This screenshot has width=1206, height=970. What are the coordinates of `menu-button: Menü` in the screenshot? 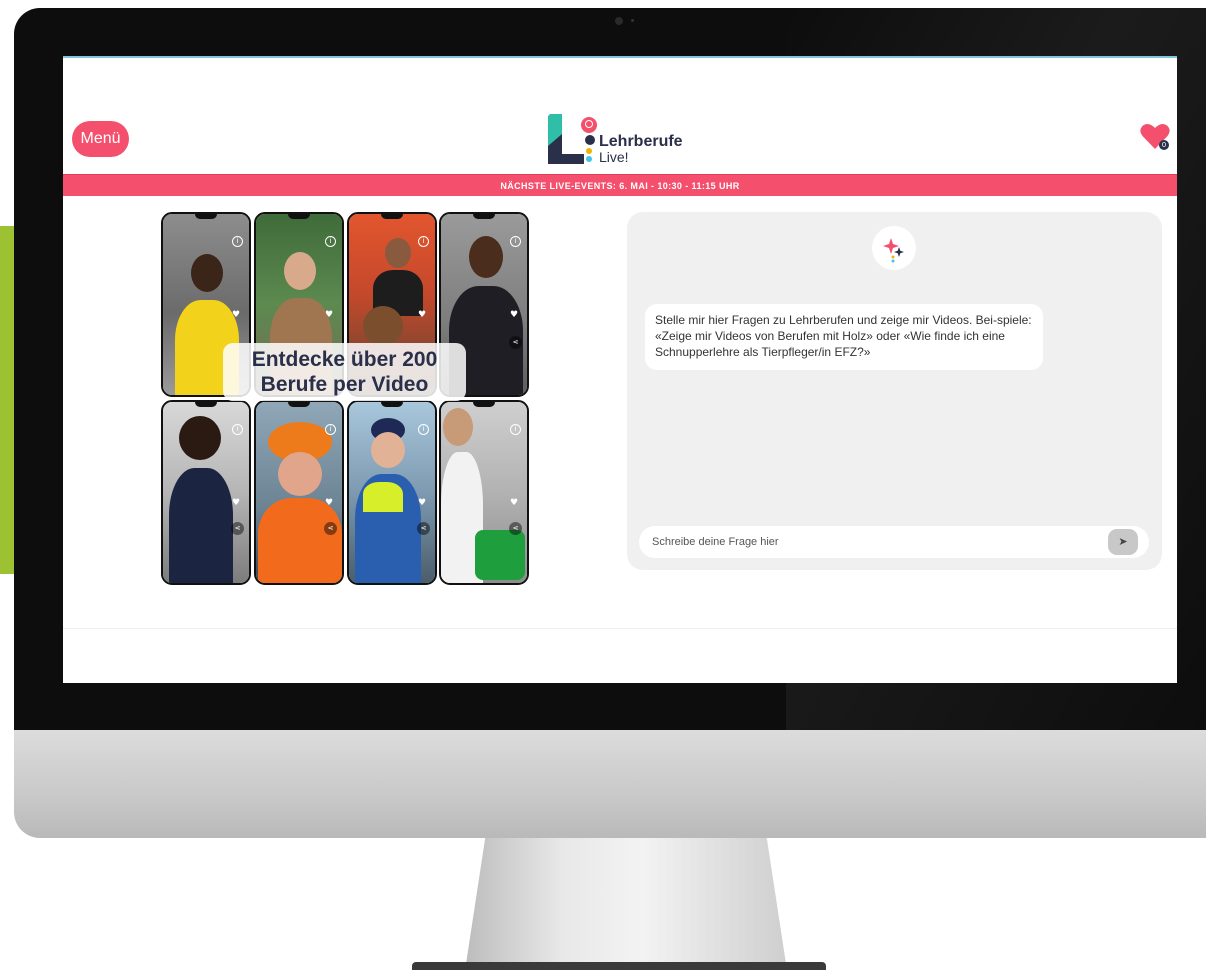 It's located at (100, 139).